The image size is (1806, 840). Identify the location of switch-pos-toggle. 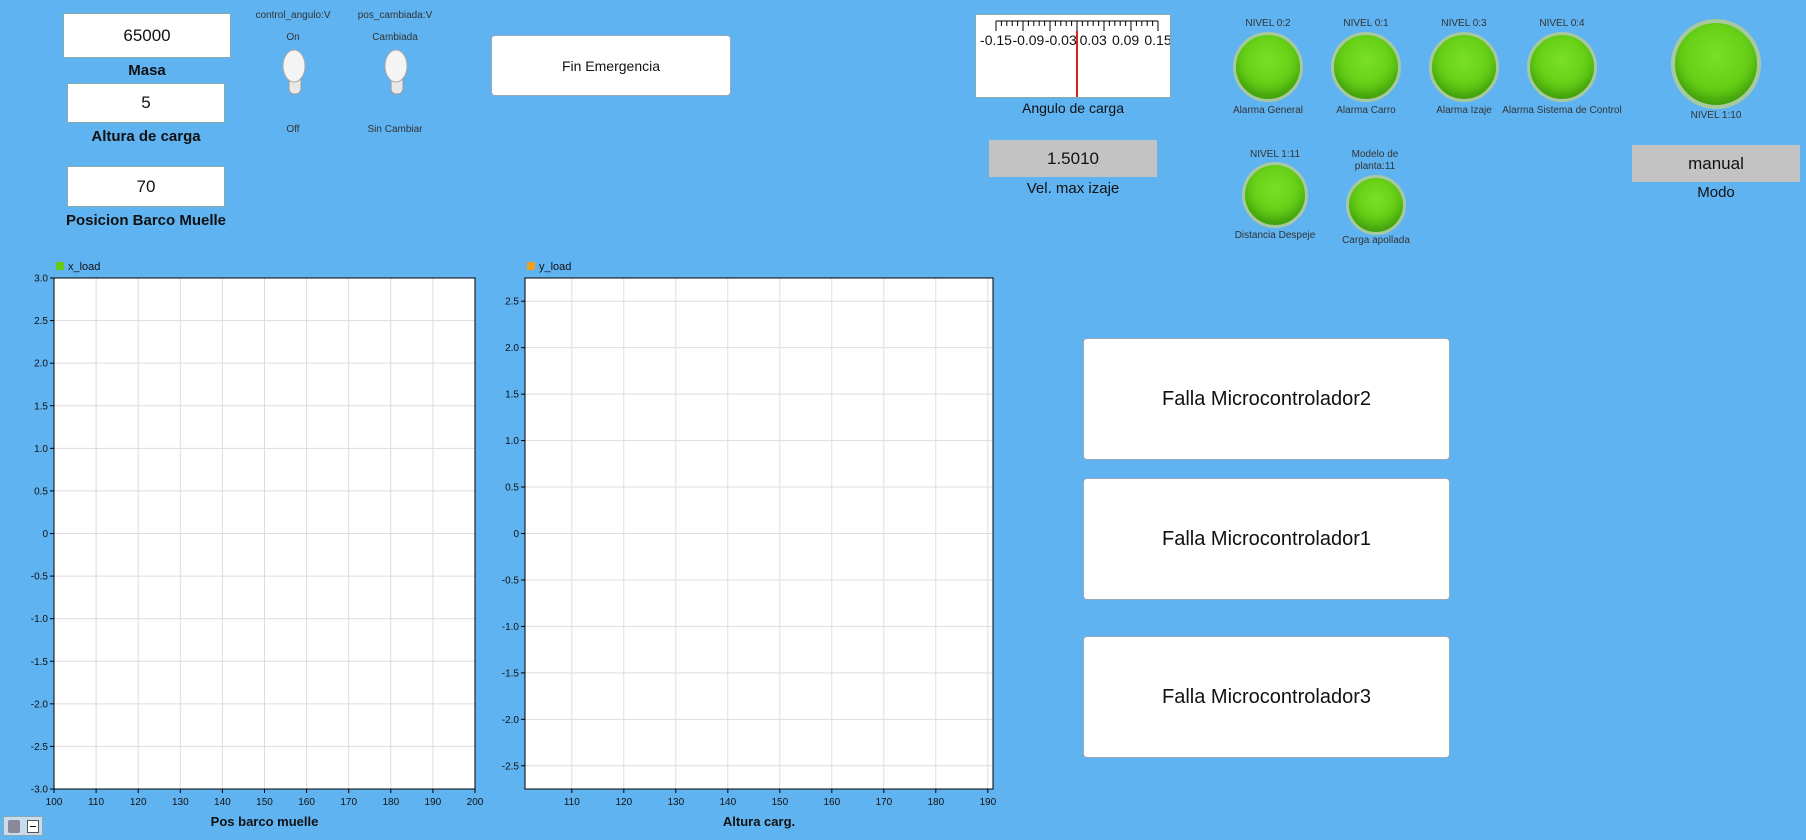
(396, 74).